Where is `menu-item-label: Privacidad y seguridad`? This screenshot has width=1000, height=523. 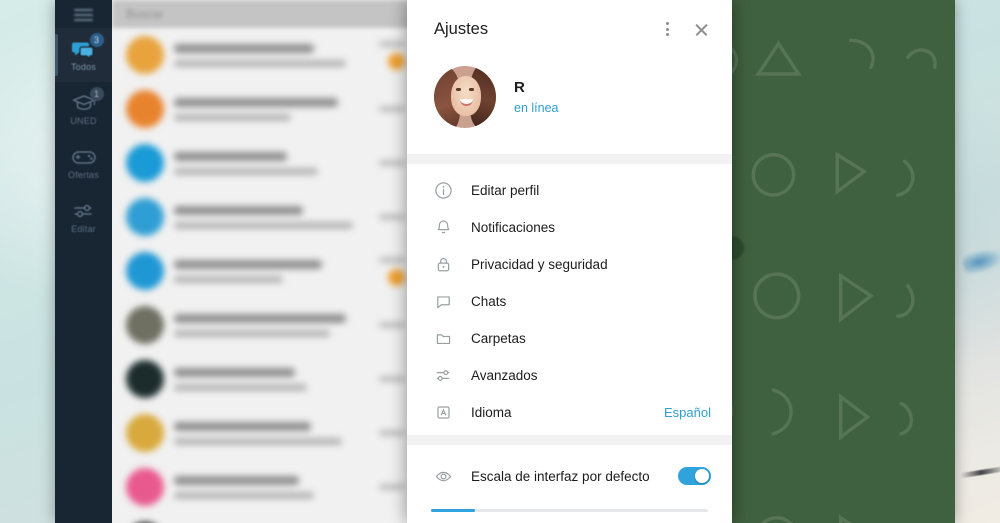 menu-item-label: Privacidad y seguridad is located at coordinates (539, 264).